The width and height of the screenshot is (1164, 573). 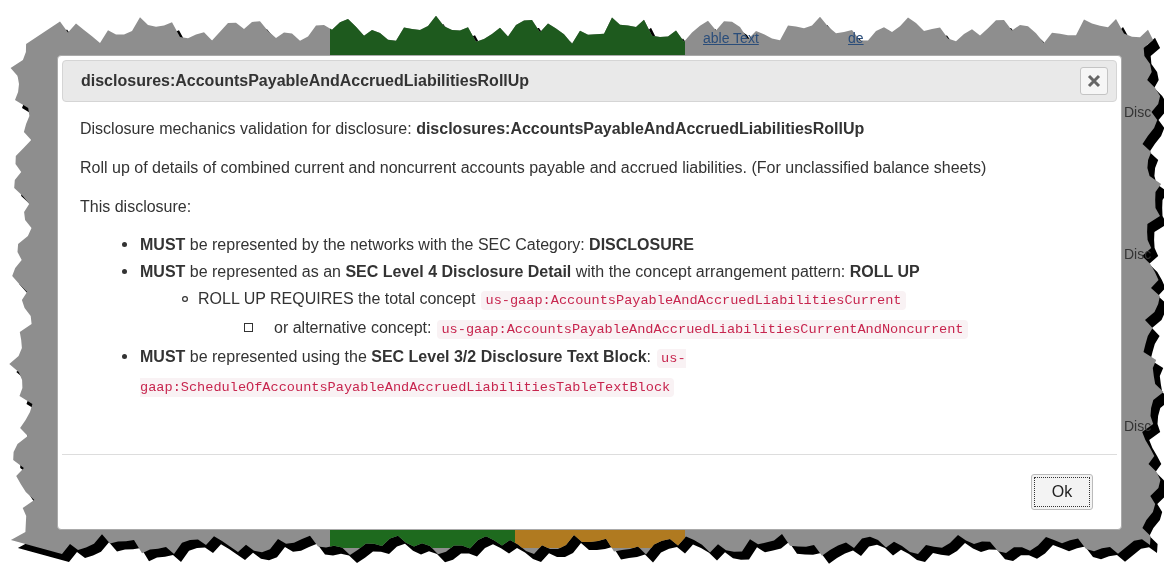 What do you see at coordinates (530, 271) in the screenshot?
I see `rule-text: MUST be represented as an SEC Level 4 Disclosure Detail with the concept arrangement pattern: ROLL UP` at bounding box center [530, 271].